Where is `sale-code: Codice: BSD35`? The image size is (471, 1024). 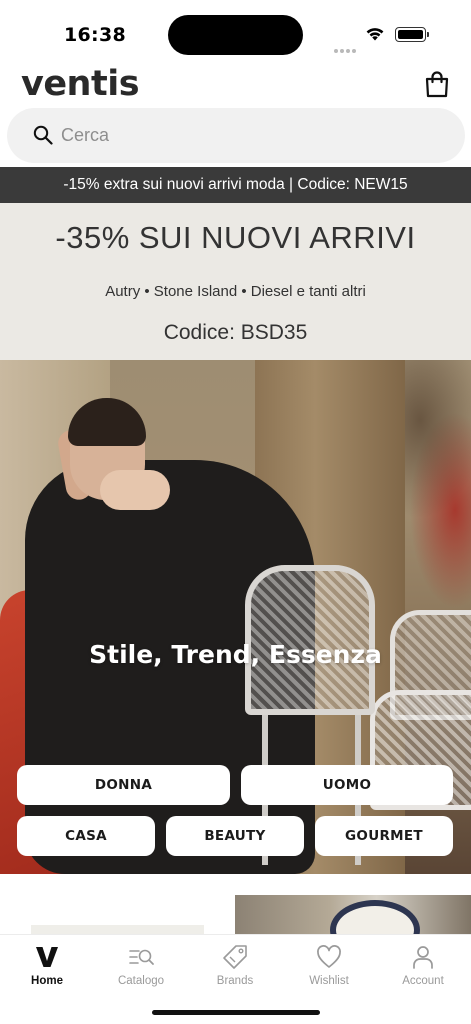
sale-code: Codice: BSD35 is located at coordinates (235, 332).